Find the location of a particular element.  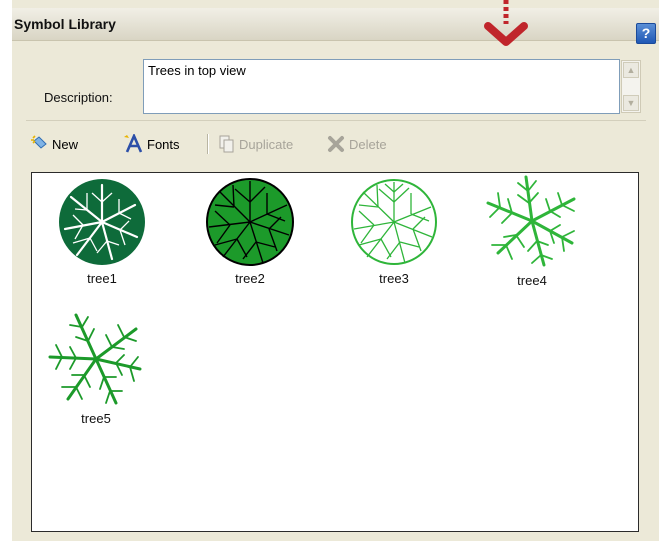

toolbar: New Fonts Duplicate Delete is located at coordinates (338, 144).